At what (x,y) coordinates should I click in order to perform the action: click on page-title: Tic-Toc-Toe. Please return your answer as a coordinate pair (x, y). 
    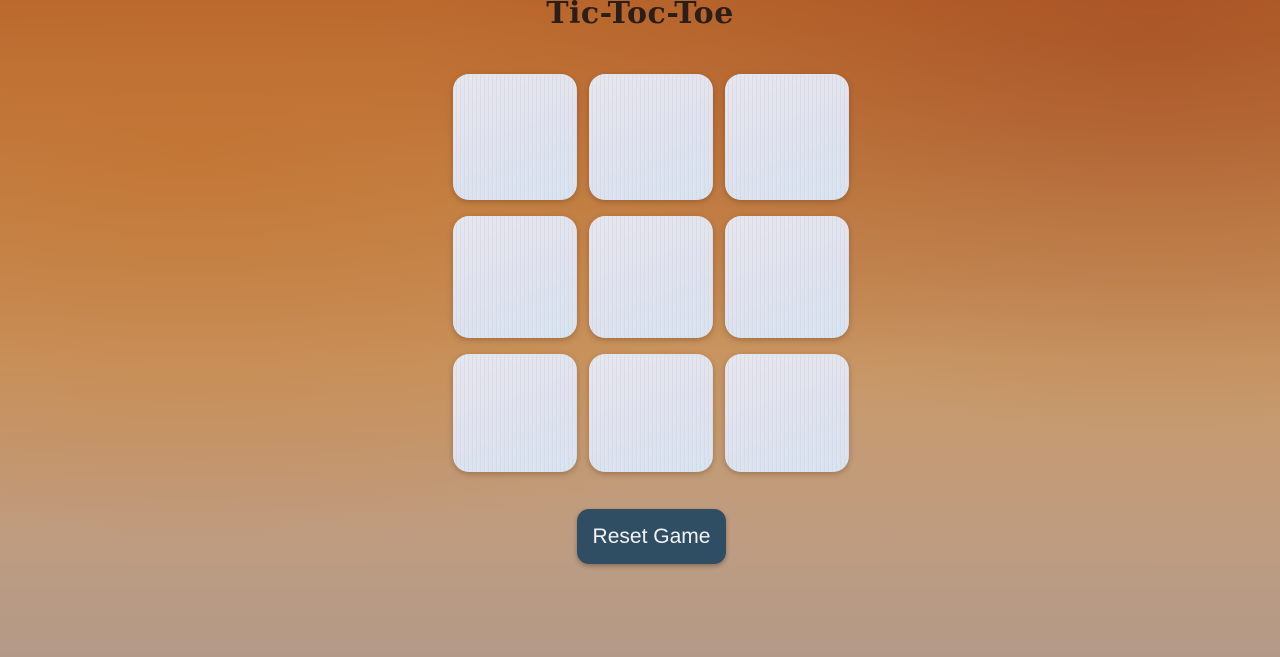
    Looking at the image, I should click on (640, 15).